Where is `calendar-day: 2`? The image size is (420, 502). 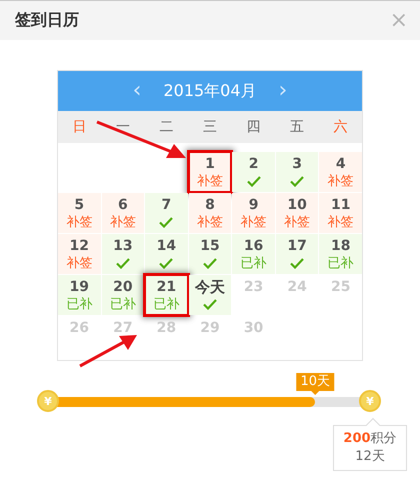
calendar-day: 2 is located at coordinates (253, 172).